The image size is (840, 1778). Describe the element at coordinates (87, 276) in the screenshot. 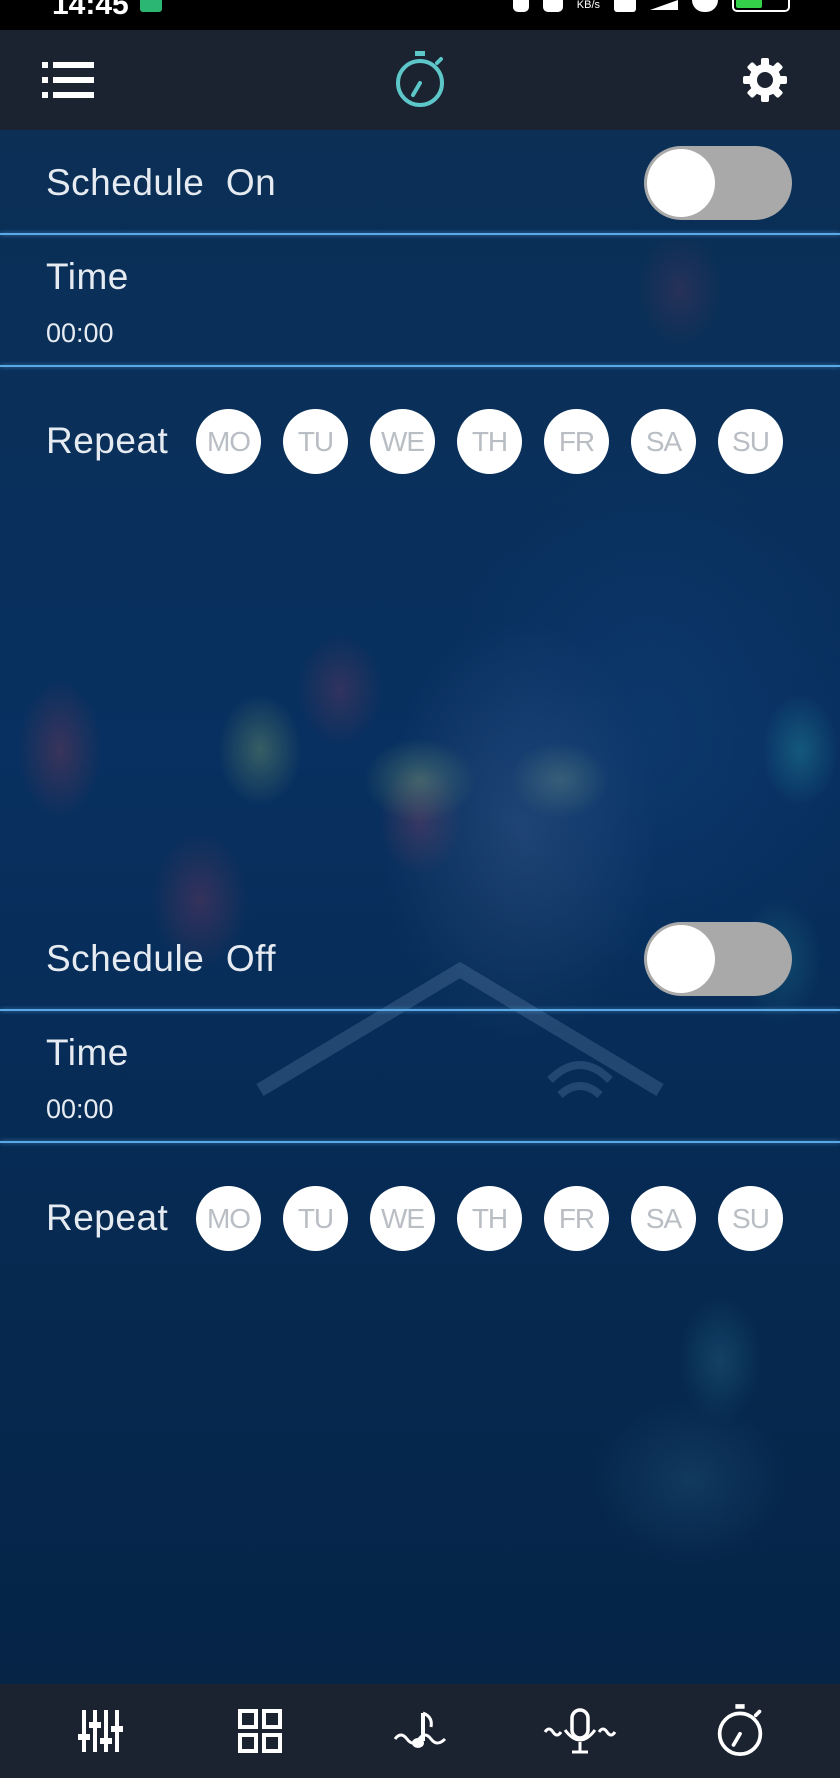

I see `schedule-on-time-label: Time` at that location.